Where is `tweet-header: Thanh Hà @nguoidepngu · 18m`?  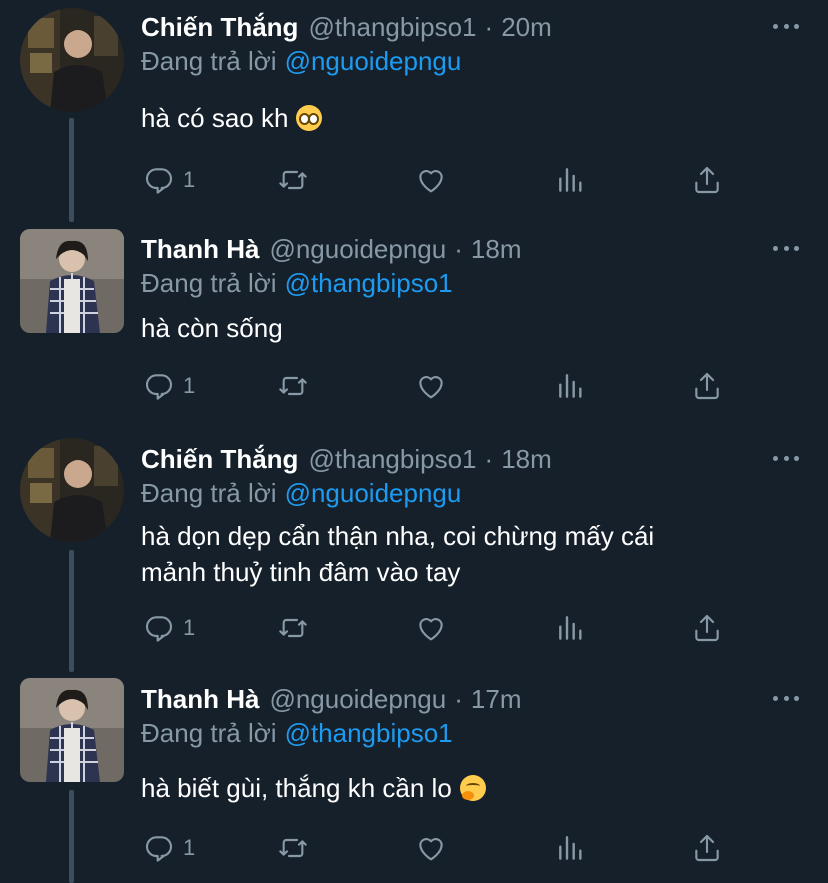 tweet-header: Thanh Hà @nguoidepngu · 18m is located at coordinates (331, 249).